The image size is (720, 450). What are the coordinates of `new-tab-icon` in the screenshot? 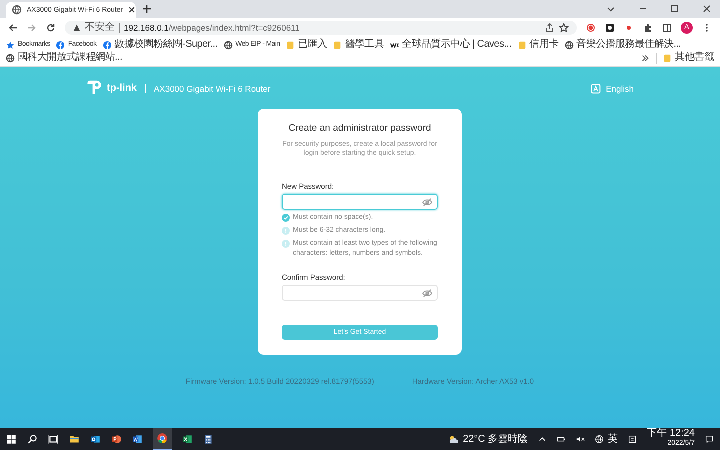 It's located at (147, 9).